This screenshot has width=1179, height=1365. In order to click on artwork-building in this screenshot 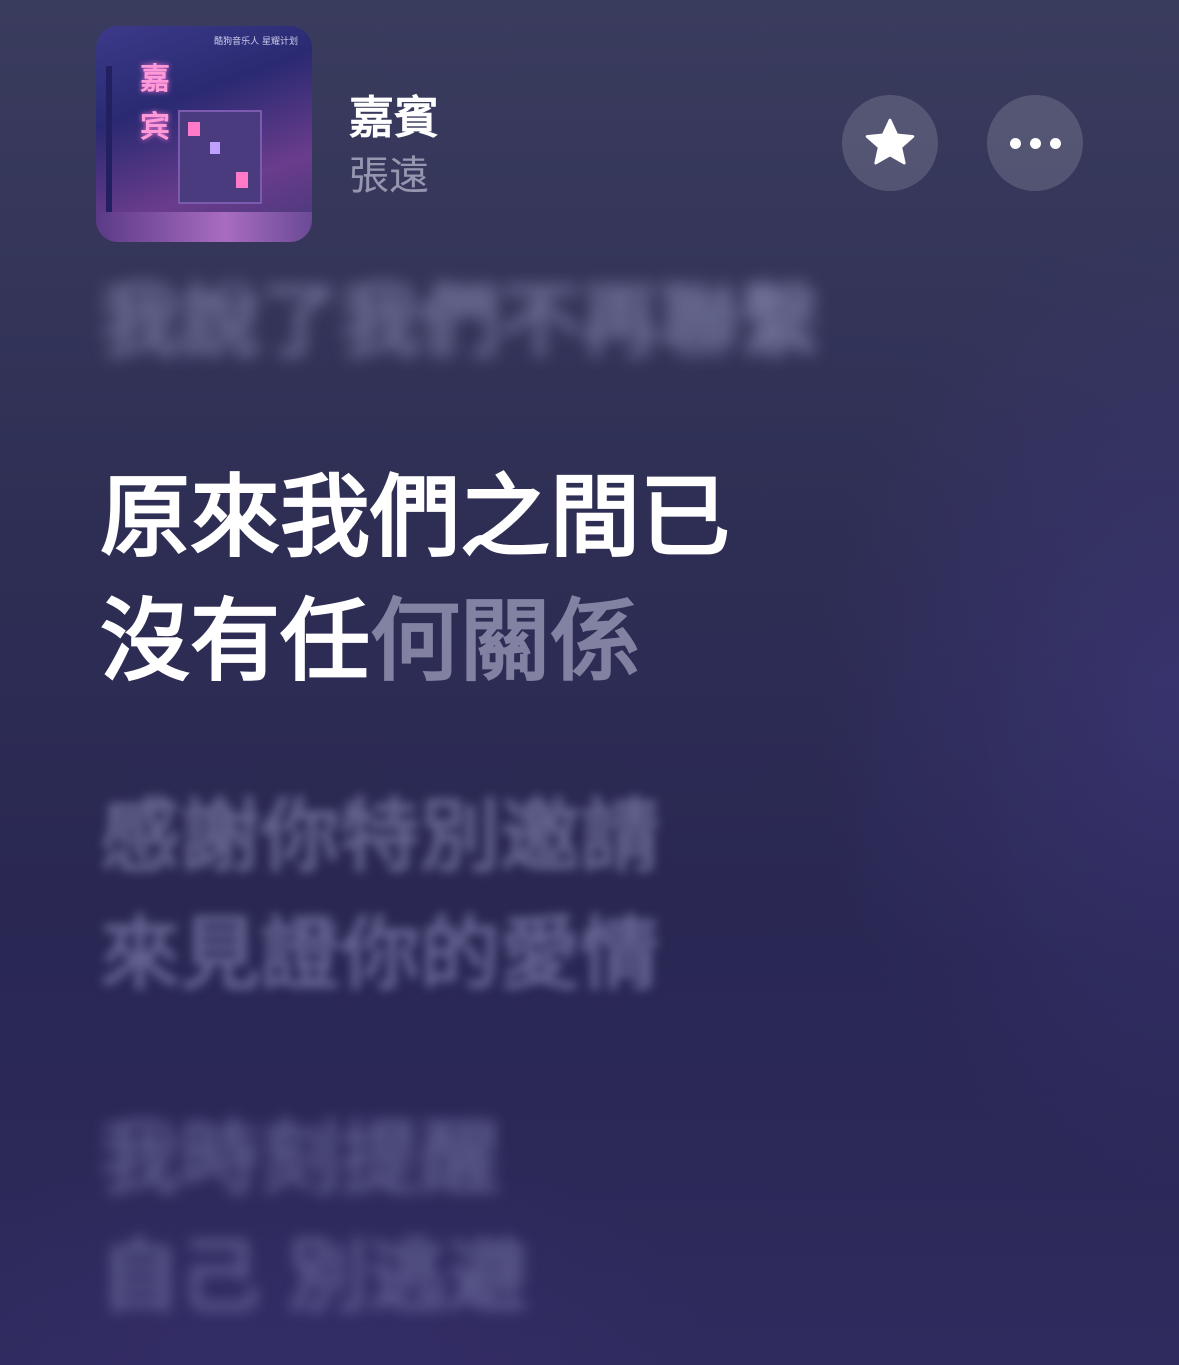, I will do `click(220, 157)`.